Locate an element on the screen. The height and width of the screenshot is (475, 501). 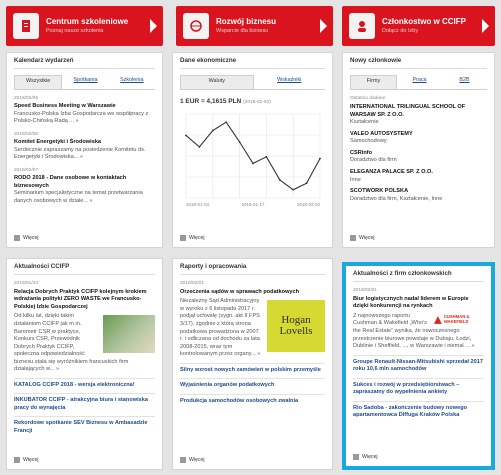
currency-tabs: Waluty Wskaźniki is located at coordinates (253, 82).